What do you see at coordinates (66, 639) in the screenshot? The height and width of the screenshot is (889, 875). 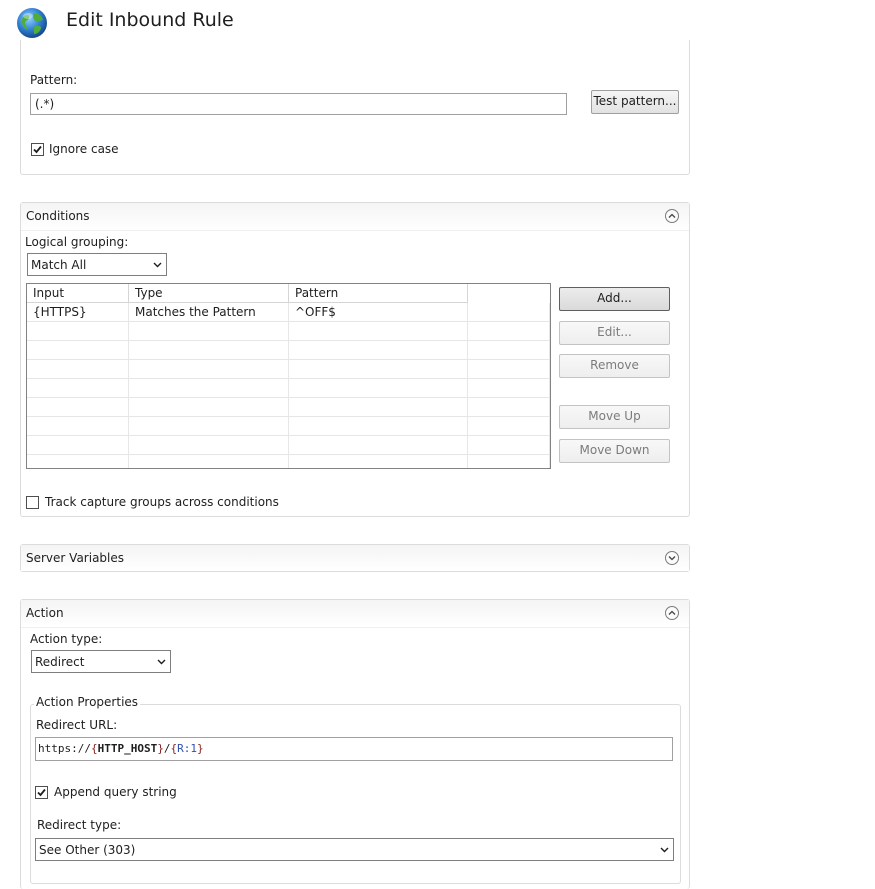 I see `action-type-label: Action type:` at bounding box center [66, 639].